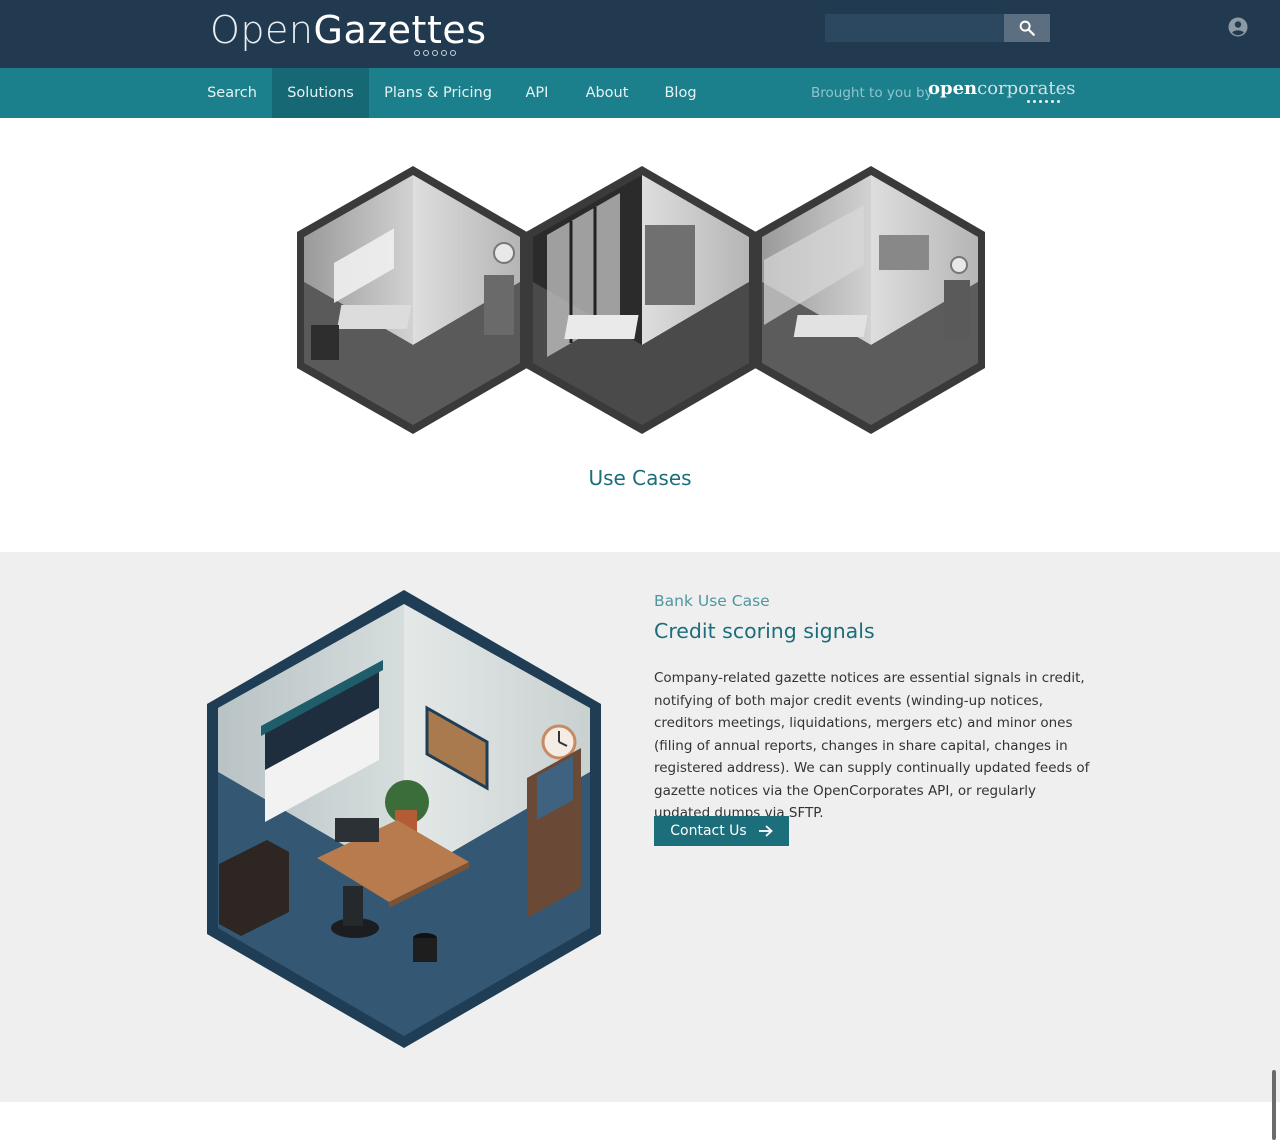 The width and height of the screenshot is (1280, 1140). I want to click on search-button, so click(1027, 28).